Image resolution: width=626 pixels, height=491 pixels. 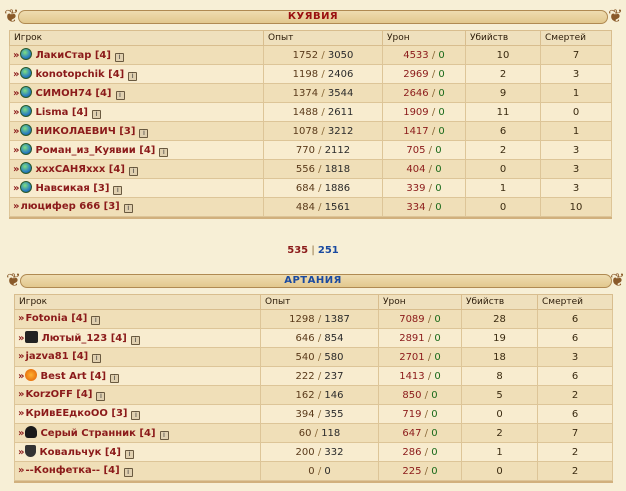 What do you see at coordinates (69, 206) in the screenshot?
I see `player-name-link: люцифер 666 [3]` at bounding box center [69, 206].